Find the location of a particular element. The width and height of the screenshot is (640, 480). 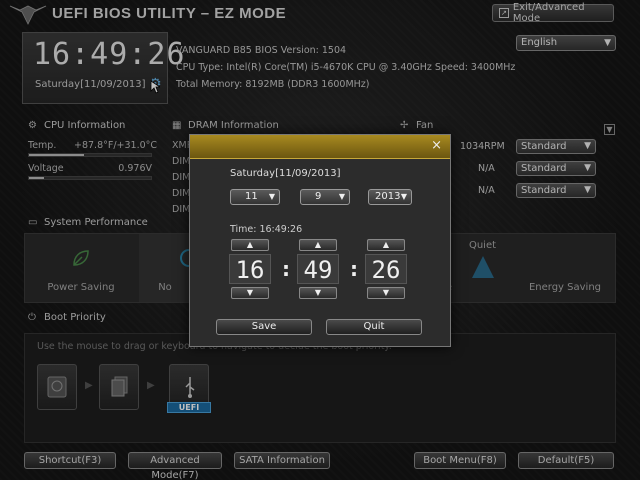

second-down-button: ▼ is located at coordinates (386, 293).